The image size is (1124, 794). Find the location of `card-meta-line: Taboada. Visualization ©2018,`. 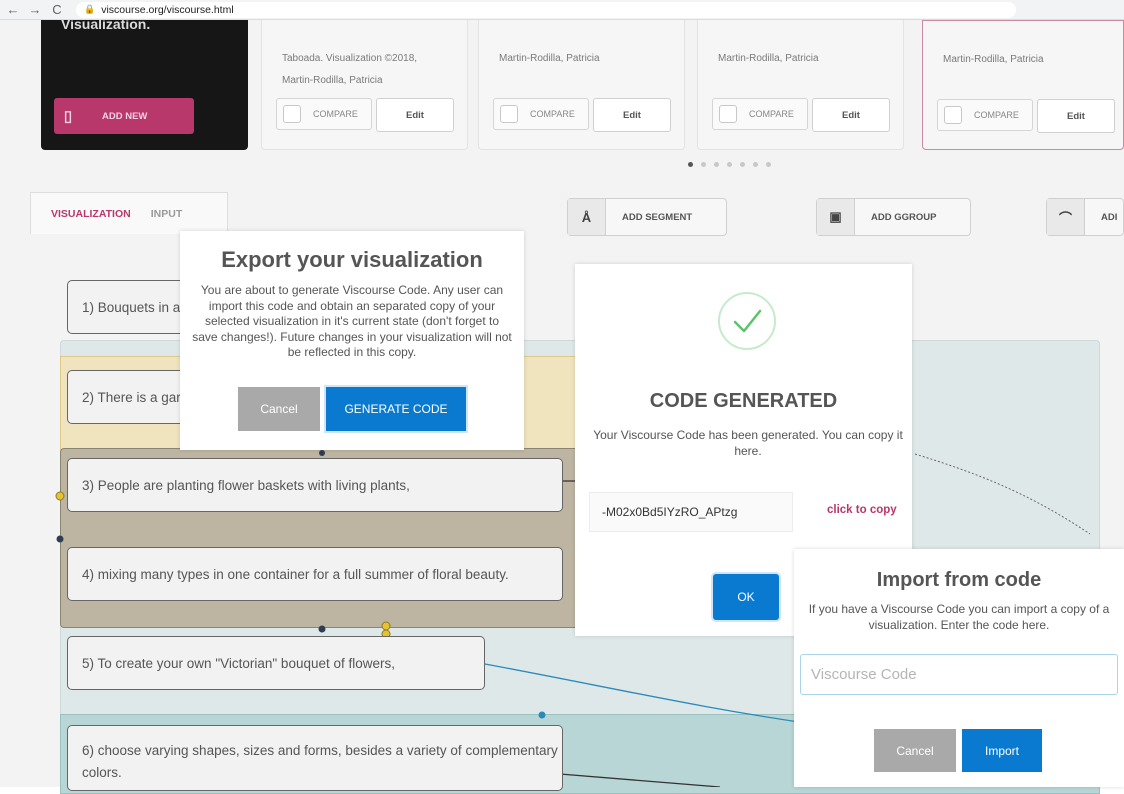

card-meta-line: Taboada. Visualization ©2018, is located at coordinates (350, 58).